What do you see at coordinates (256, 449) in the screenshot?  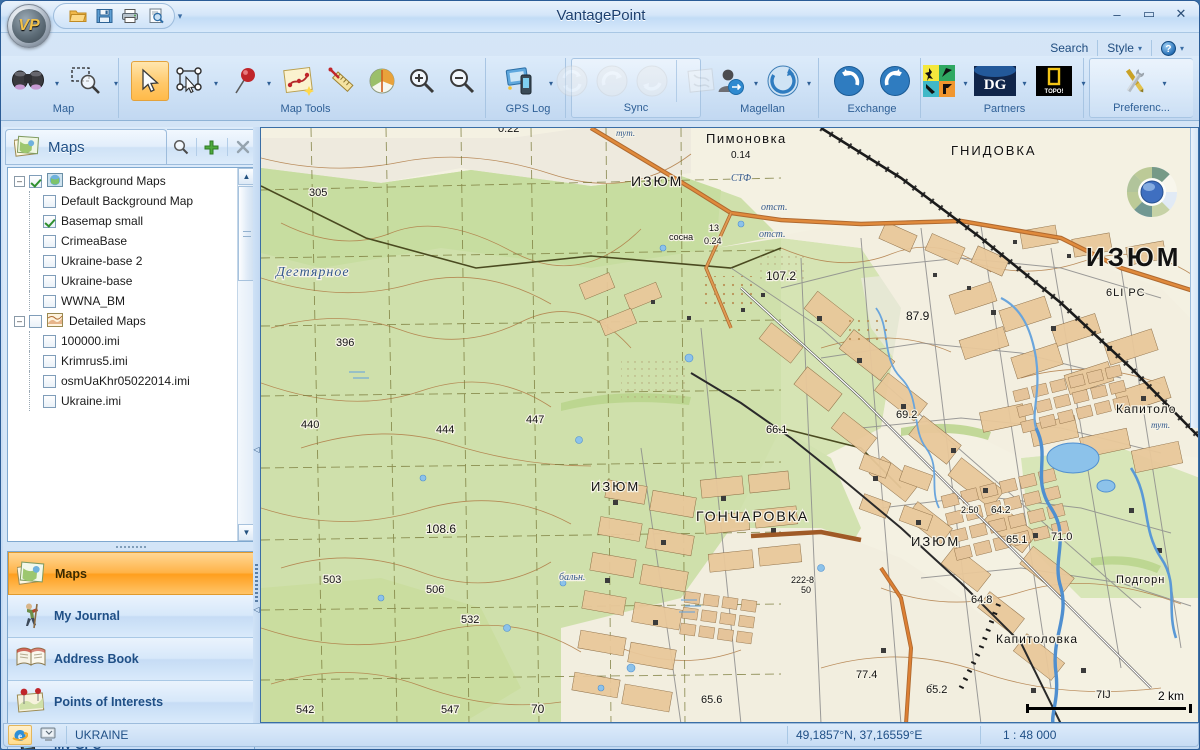 I see `collapse-arrow-icon: ◁` at bounding box center [256, 449].